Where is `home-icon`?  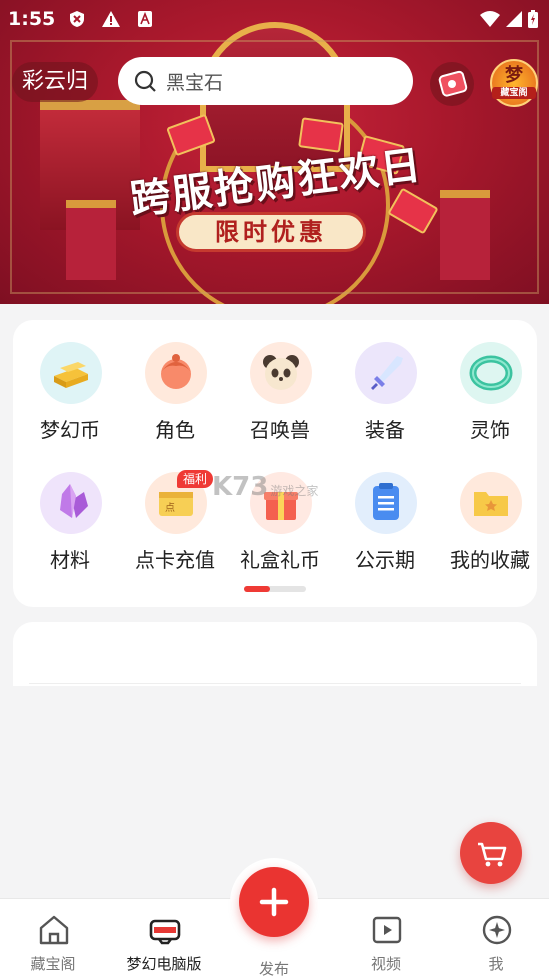 home-icon is located at coordinates (54, 930).